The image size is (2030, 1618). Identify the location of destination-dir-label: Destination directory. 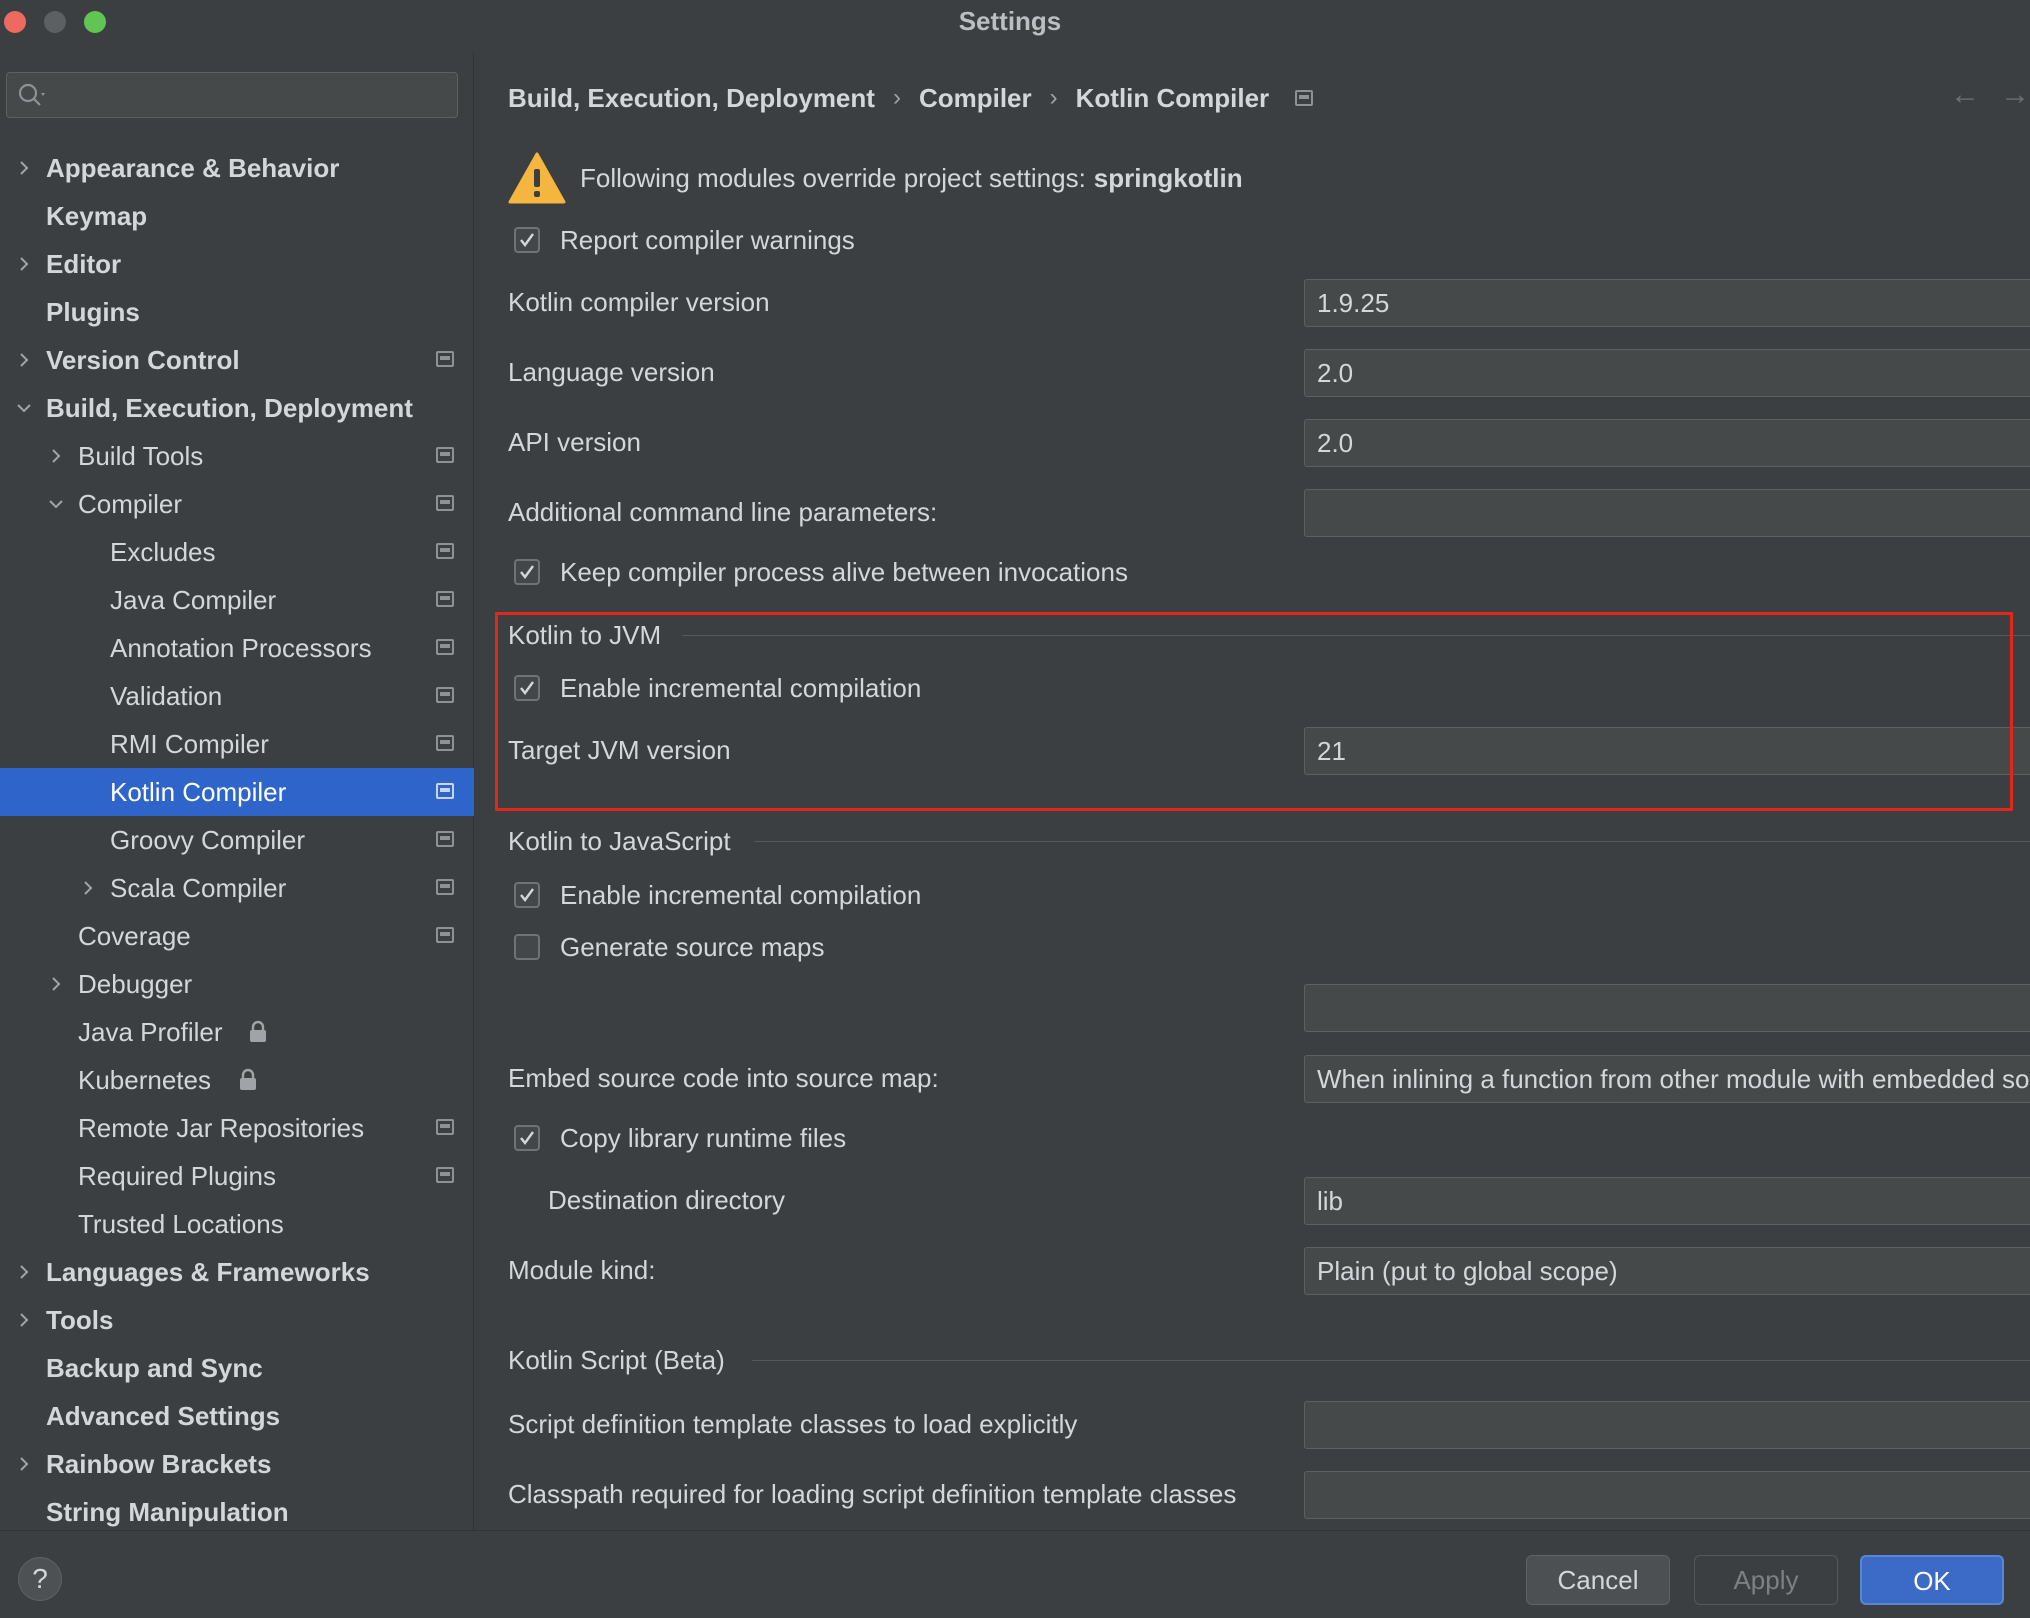
(666, 1200).